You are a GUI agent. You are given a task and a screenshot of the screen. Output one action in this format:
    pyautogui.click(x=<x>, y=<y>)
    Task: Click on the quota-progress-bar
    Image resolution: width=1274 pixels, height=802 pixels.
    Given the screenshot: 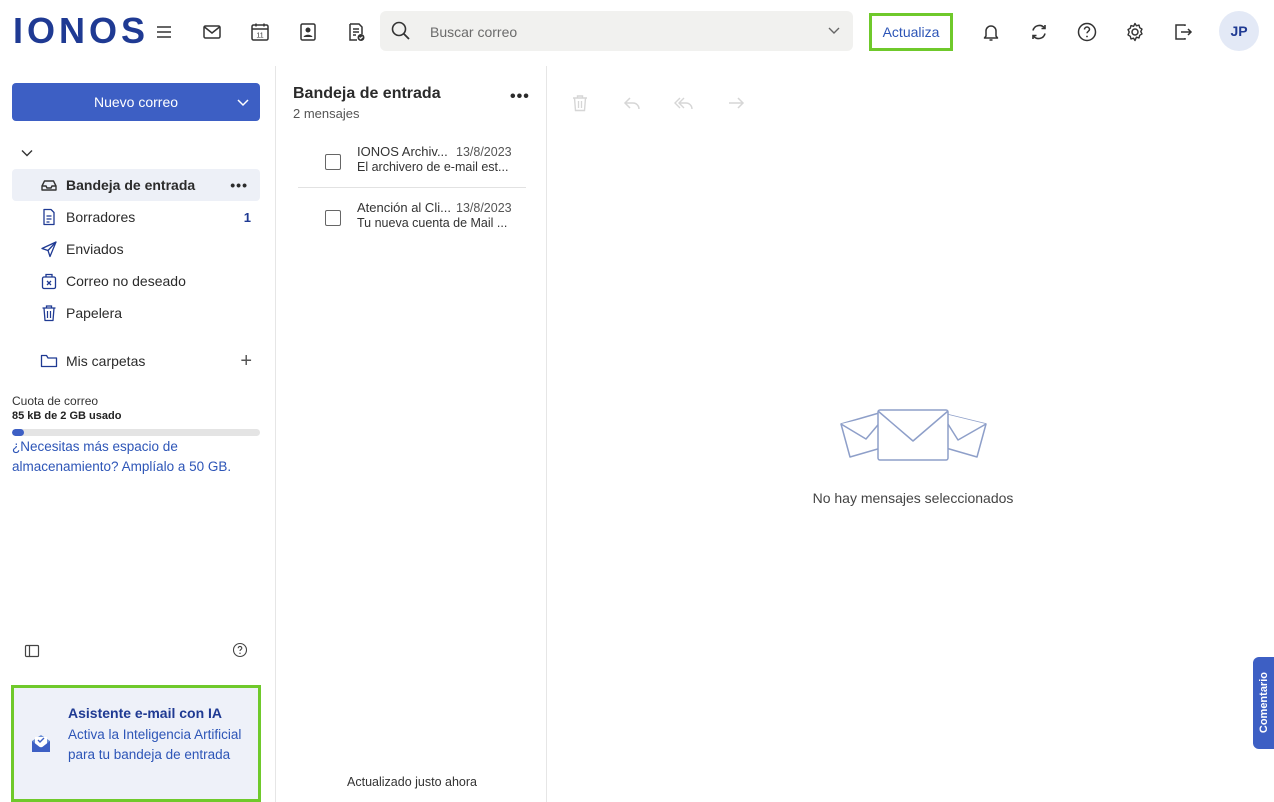 What is the action you would take?
    pyautogui.click(x=136, y=432)
    